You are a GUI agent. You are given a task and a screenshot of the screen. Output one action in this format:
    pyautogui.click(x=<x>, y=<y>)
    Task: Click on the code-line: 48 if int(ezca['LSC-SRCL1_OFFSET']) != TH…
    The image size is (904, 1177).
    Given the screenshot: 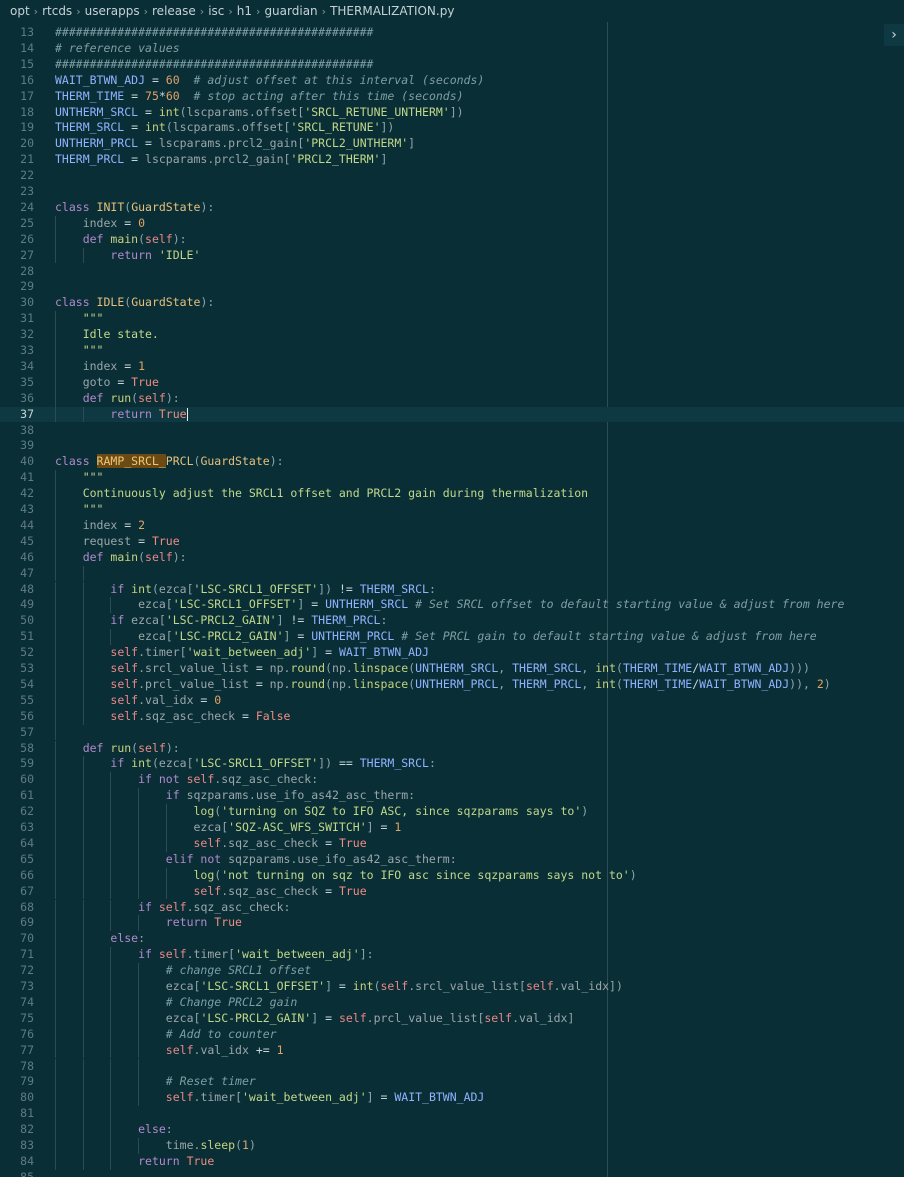 What is the action you would take?
    pyautogui.click(x=452, y=589)
    